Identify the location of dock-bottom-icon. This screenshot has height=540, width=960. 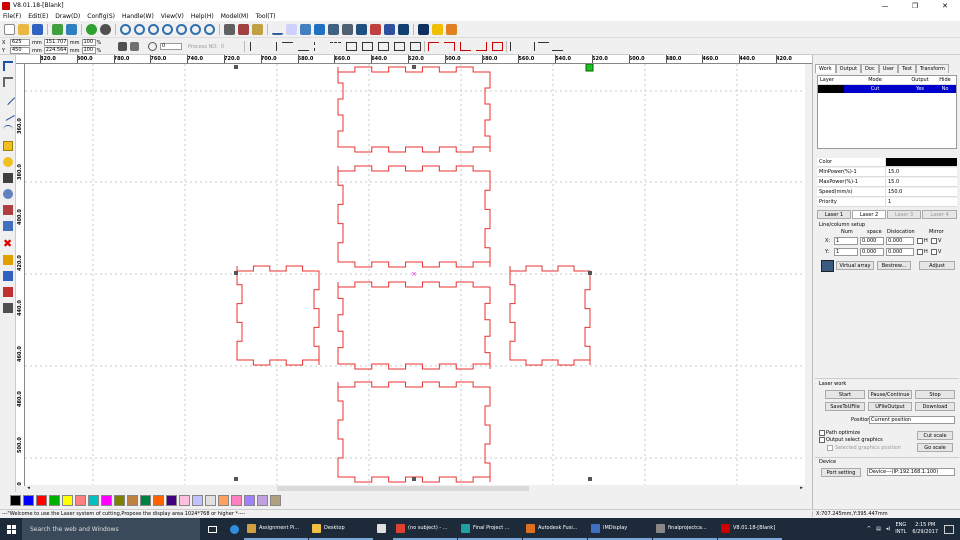
(557, 46).